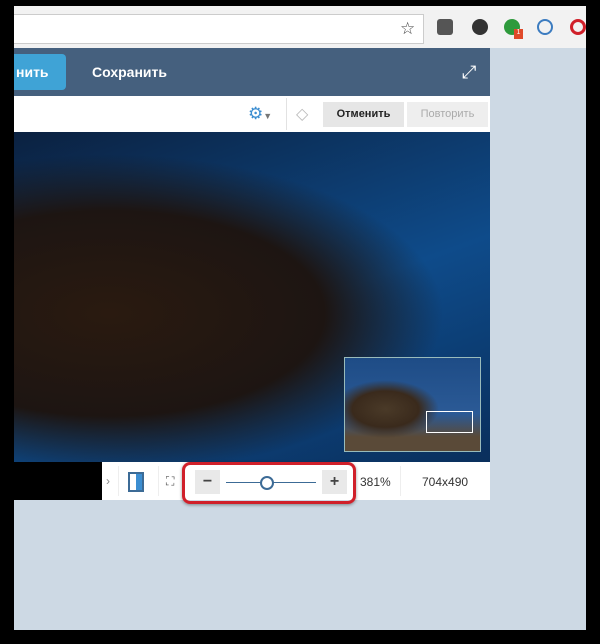 Image resolution: width=600 pixels, height=644 pixels. Describe the element at coordinates (578, 27) in the screenshot. I see `opera-icon` at that location.